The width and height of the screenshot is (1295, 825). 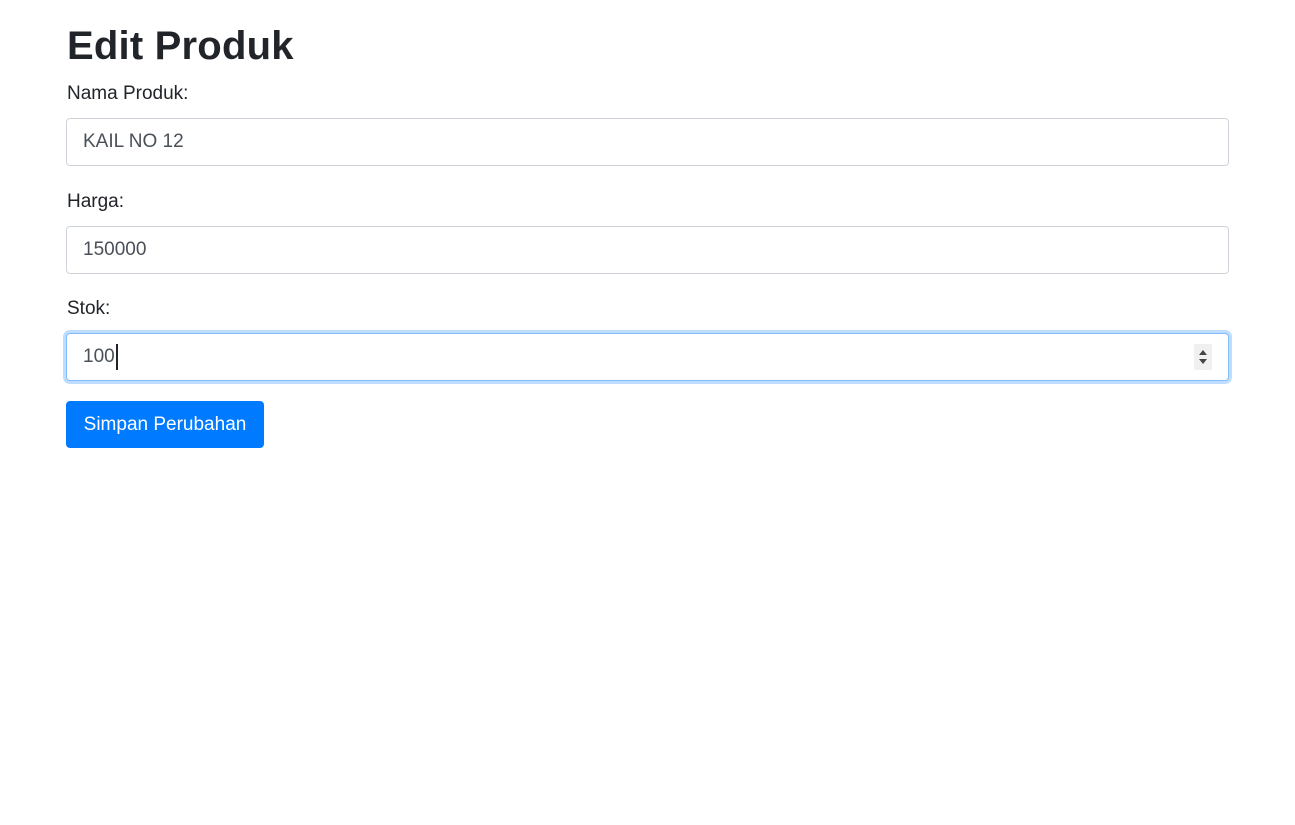 What do you see at coordinates (1203, 361) in the screenshot?
I see `spinner-down-icon` at bounding box center [1203, 361].